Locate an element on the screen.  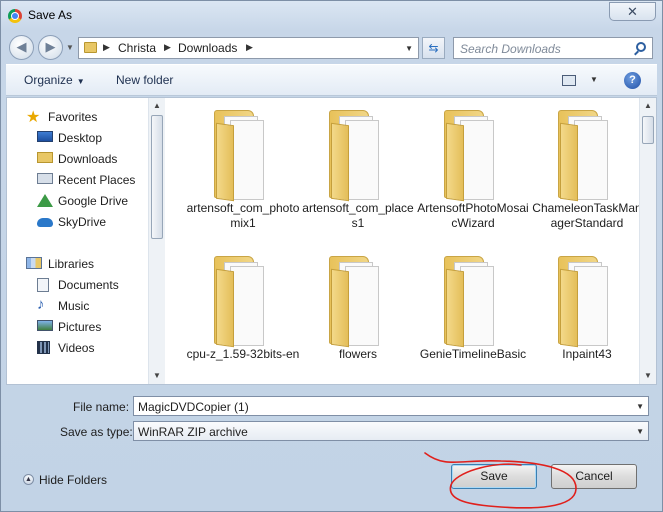
sidebar-item-label: Favorites is located at coordinates (73, 117).